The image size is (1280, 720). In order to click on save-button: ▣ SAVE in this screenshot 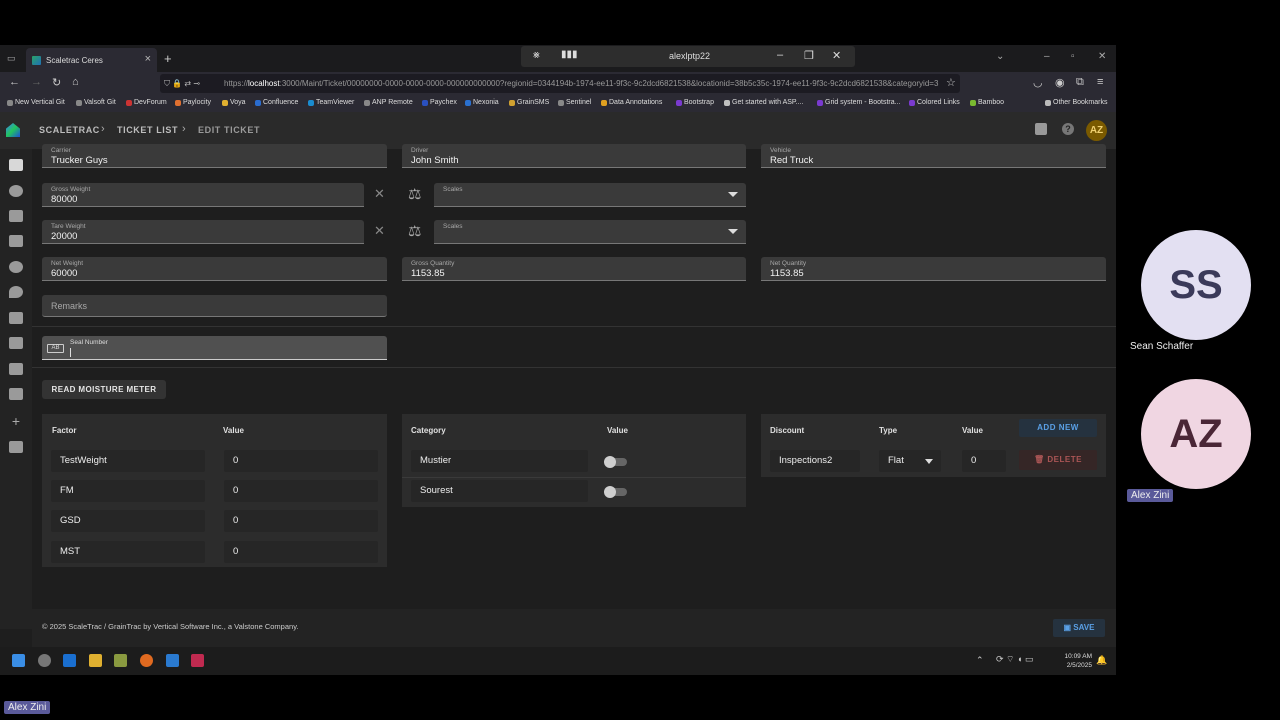, I will do `click(1079, 628)`.